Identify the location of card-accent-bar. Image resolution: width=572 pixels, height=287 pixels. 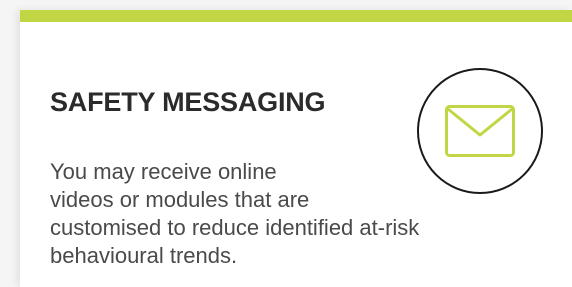
(296, 16).